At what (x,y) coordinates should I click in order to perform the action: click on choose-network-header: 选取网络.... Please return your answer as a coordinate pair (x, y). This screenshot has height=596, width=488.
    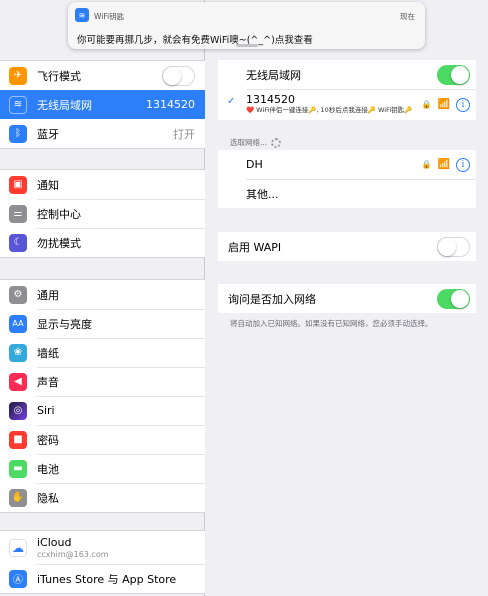
    Looking at the image, I should click on (256, 142).